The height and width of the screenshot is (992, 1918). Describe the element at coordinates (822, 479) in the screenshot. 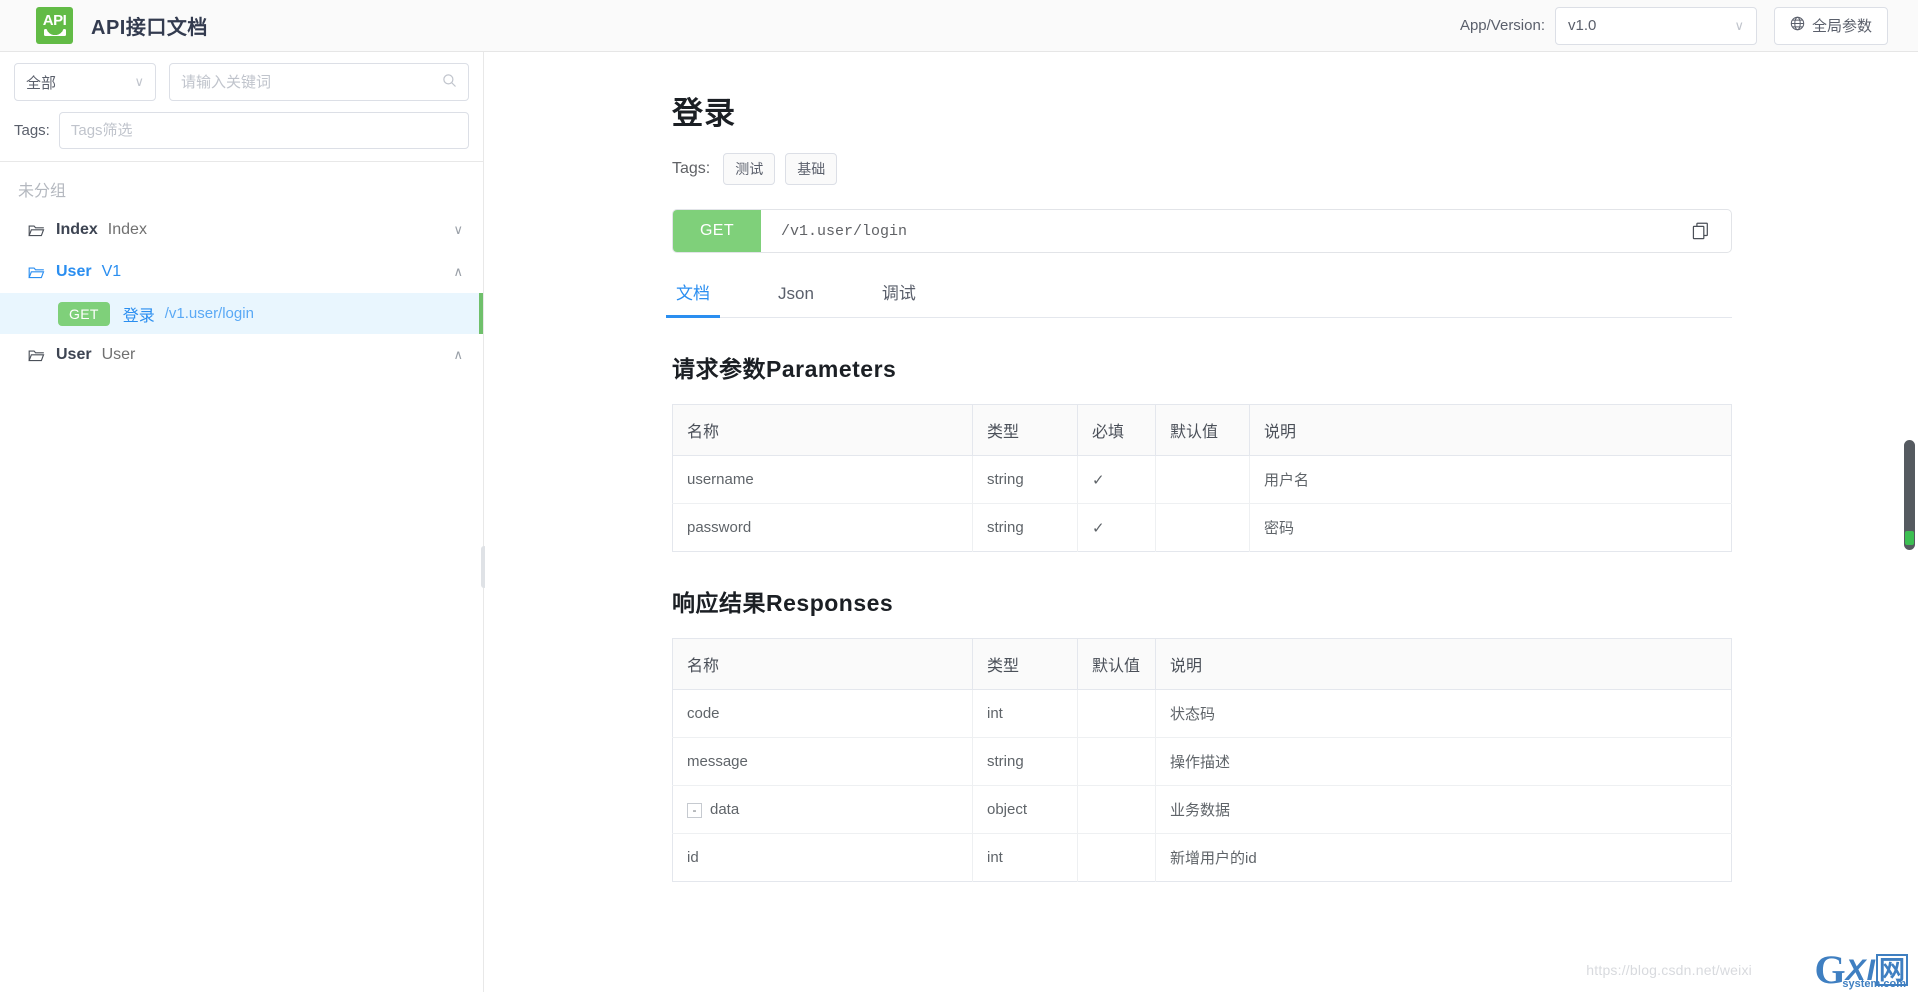

I see `param-name: username` at that location.